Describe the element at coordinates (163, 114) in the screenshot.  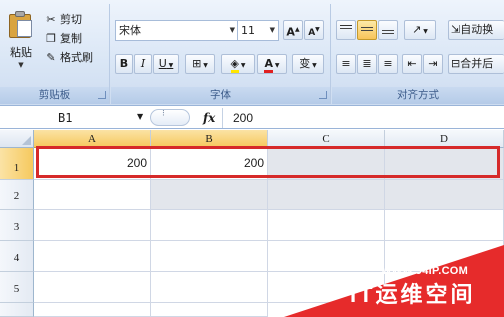
I see `splitter-dots-icon: ⁝` at that location.